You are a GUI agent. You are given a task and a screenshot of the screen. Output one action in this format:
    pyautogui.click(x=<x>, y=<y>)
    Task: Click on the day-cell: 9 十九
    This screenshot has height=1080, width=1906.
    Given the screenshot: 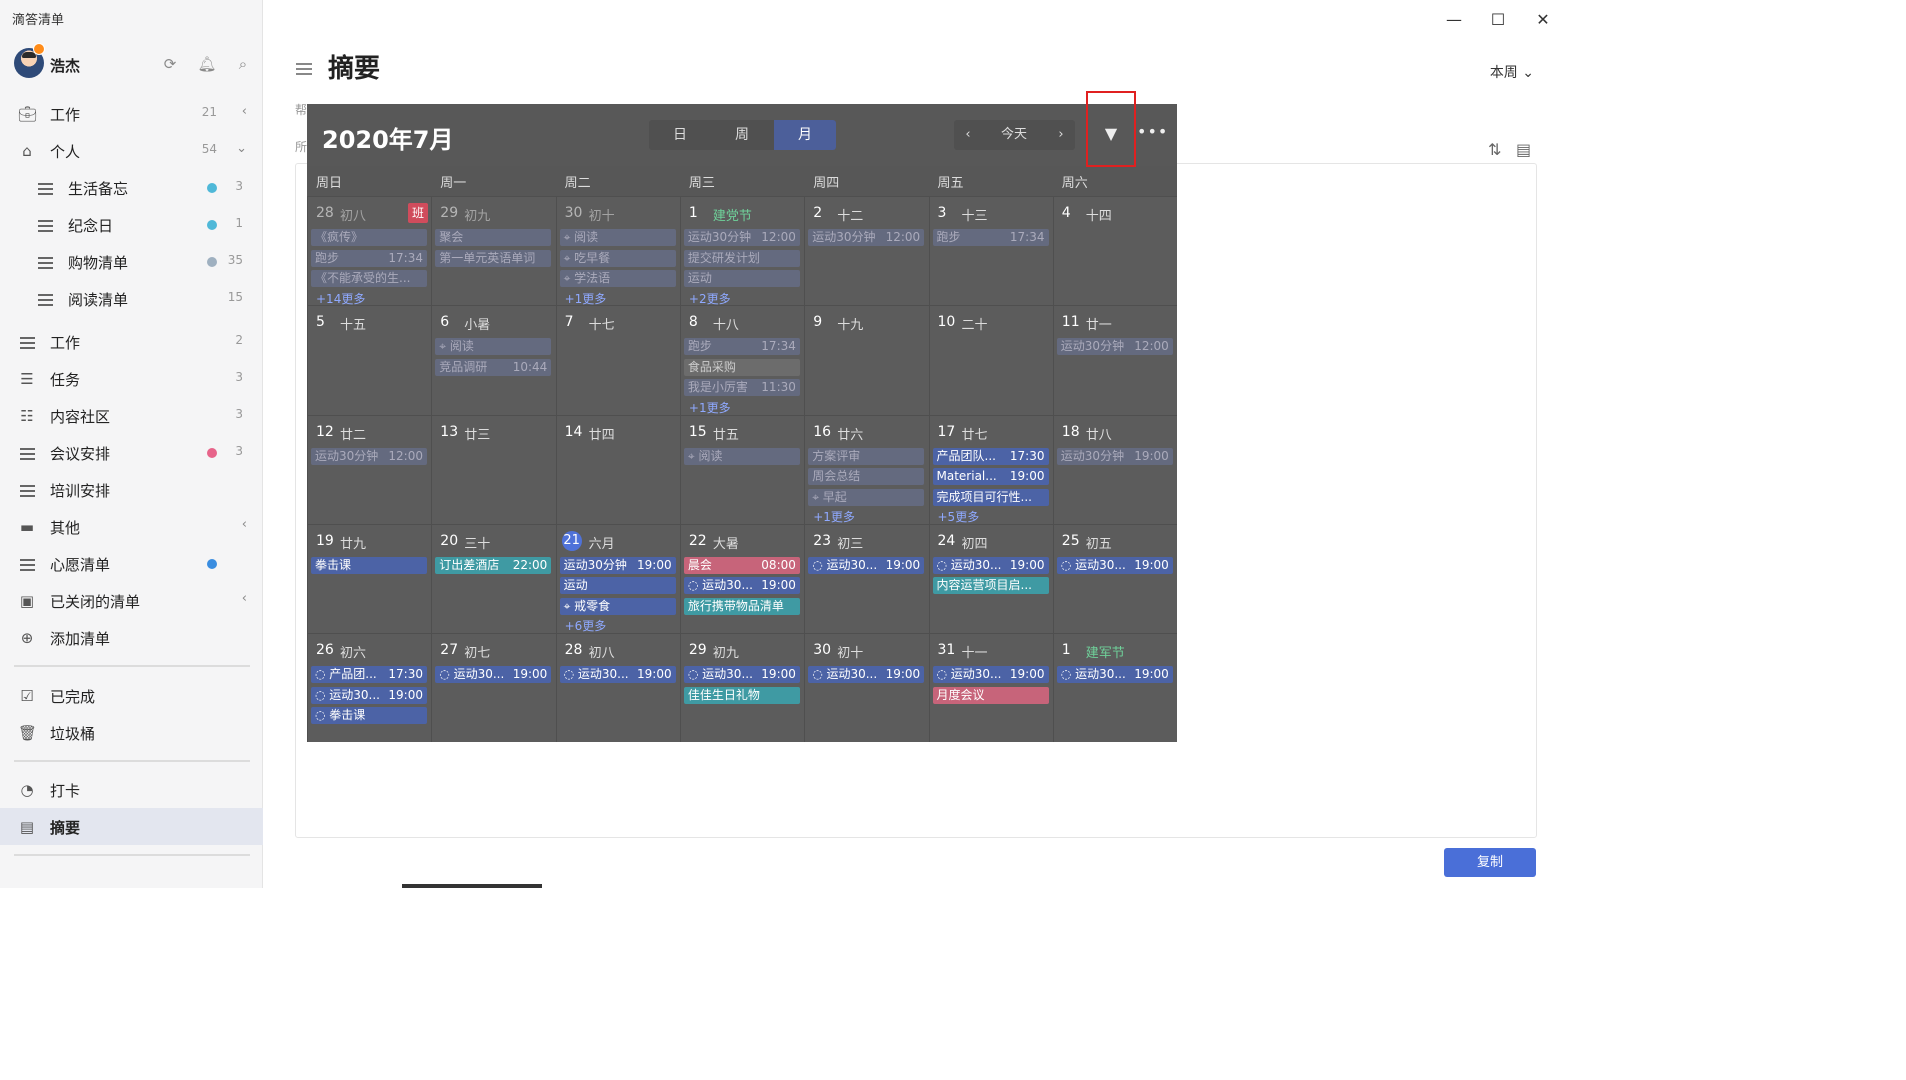 What is the action you would take?
    pyautogui.click(x=866, y=361)
    